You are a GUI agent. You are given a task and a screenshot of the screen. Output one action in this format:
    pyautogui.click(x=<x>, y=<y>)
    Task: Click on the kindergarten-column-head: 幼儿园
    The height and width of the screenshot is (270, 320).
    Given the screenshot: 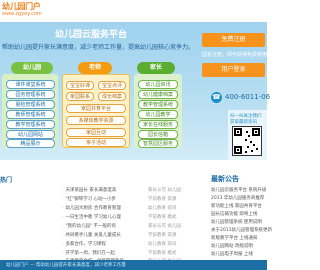 What is the action you would take?
    pyautogui.click(x=32, y=68)
    